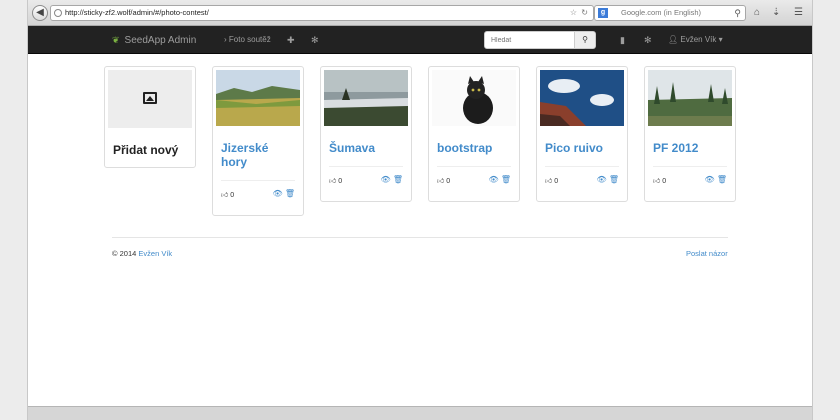  I want to click on card-title: Pico ruivo, so click(582, 148).